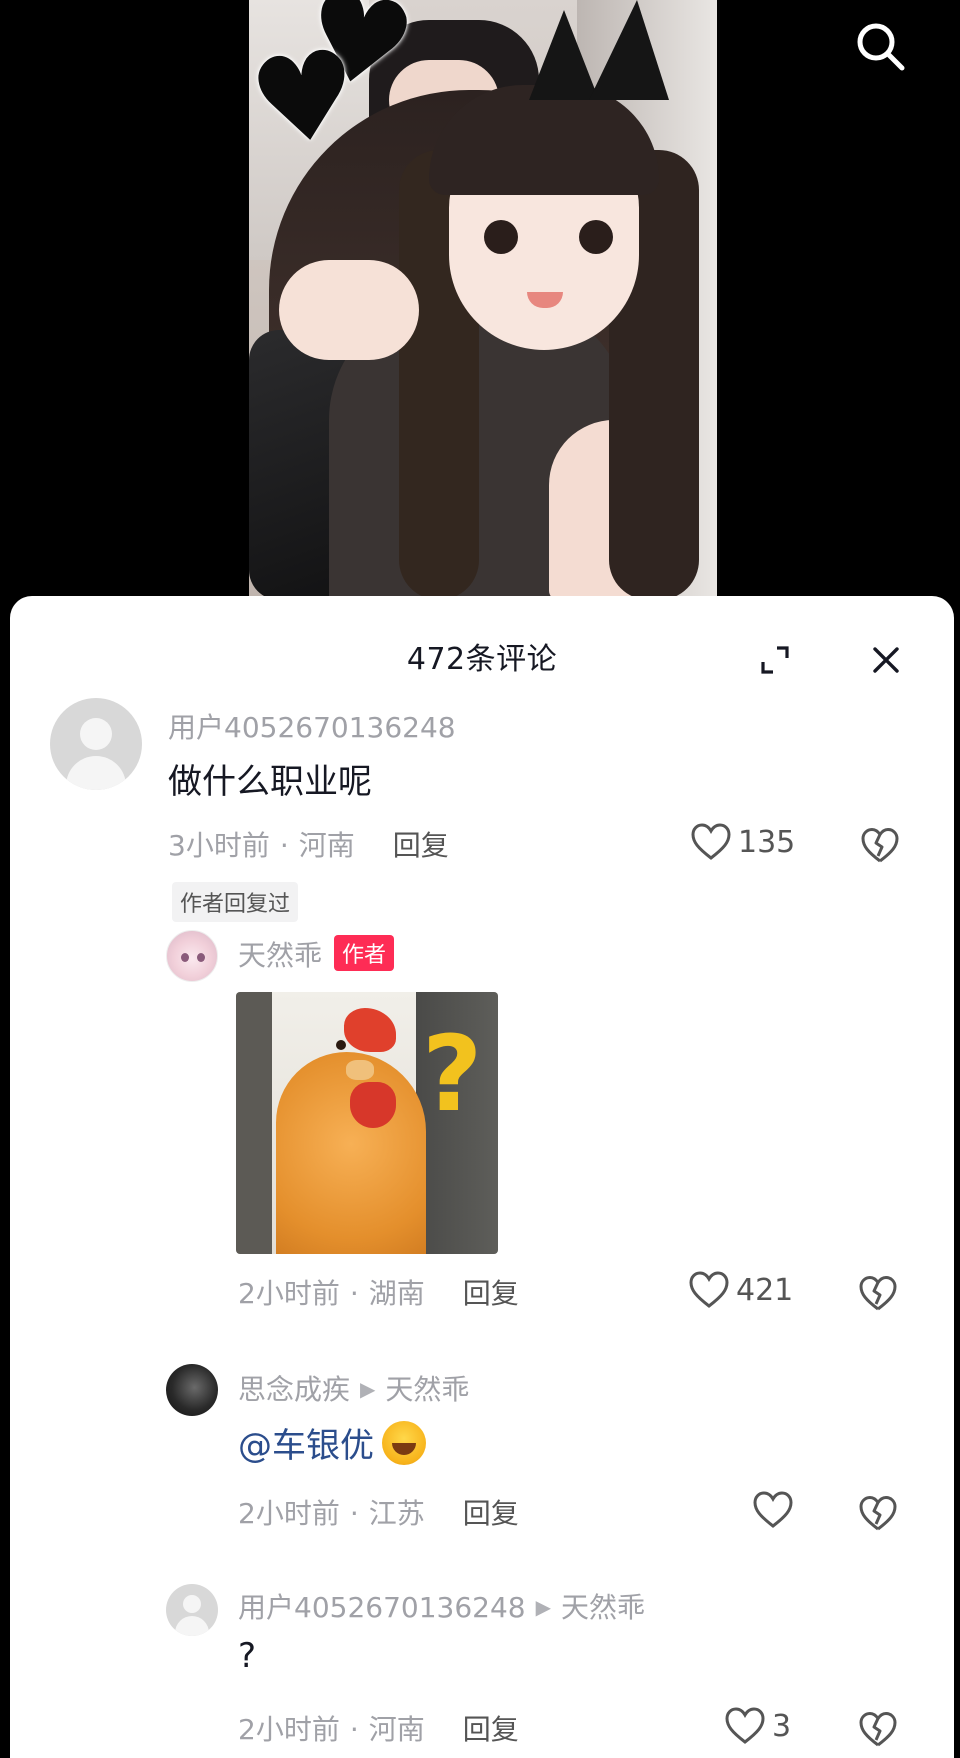 Image resolution: width=960 pixels, height=1758 pixels. What do you see at coordinates (247, 1656) in the screenshot?
I see `reply-text: ?` at bounding box center [247, 1656].